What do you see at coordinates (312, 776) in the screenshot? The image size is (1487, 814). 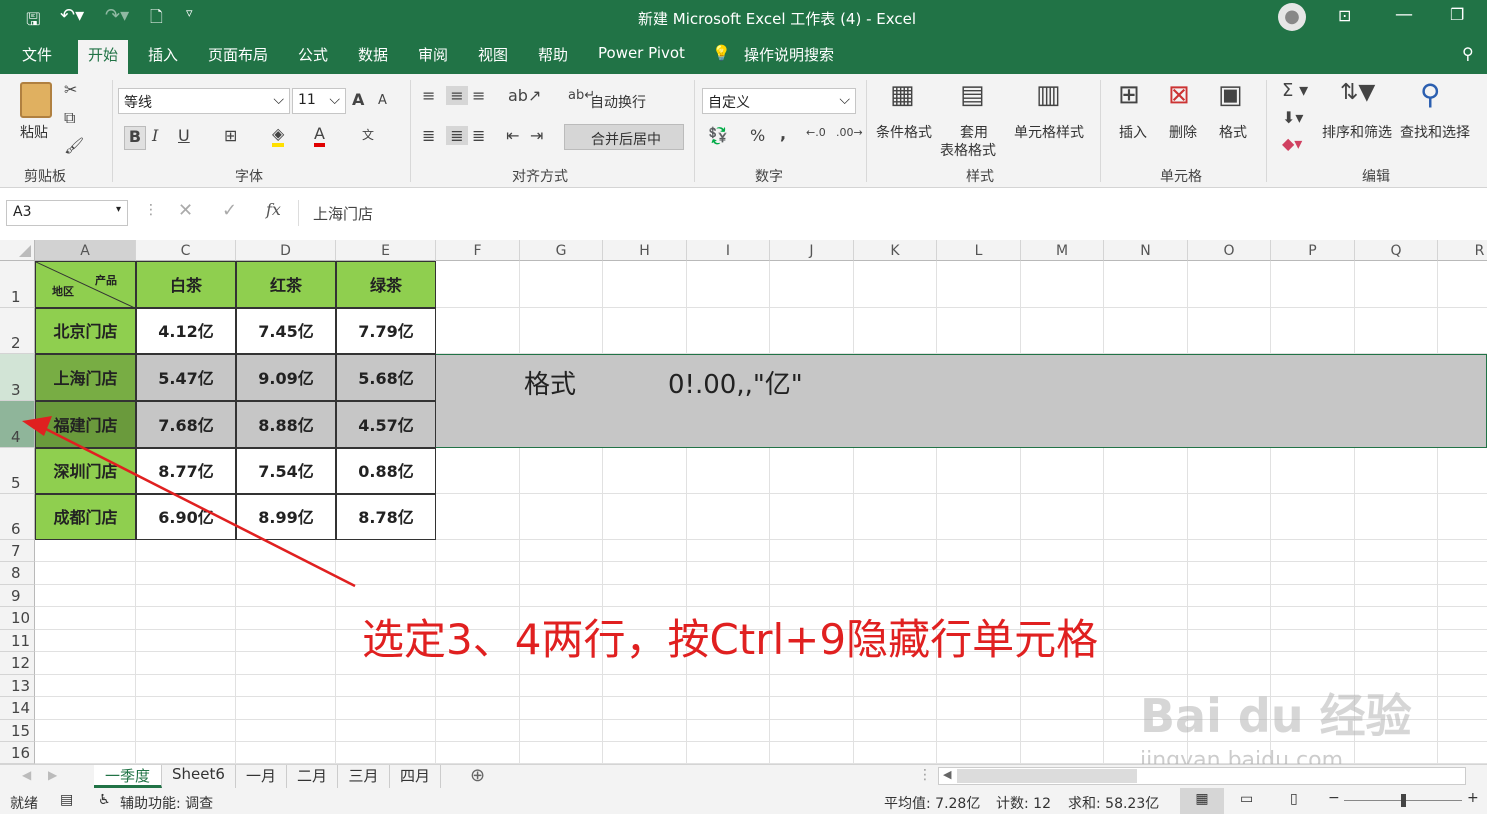 I see `sheet-tab: 二月` at bounding box center [312, 776].